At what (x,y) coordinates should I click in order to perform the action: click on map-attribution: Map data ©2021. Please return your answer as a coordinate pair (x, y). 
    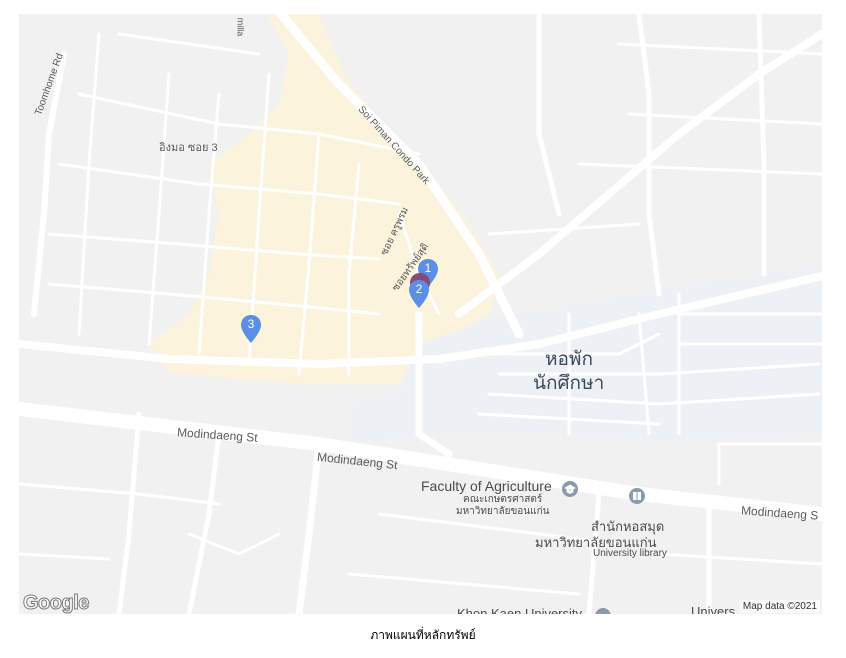
    Looking at the image, I should click on (779, 606).